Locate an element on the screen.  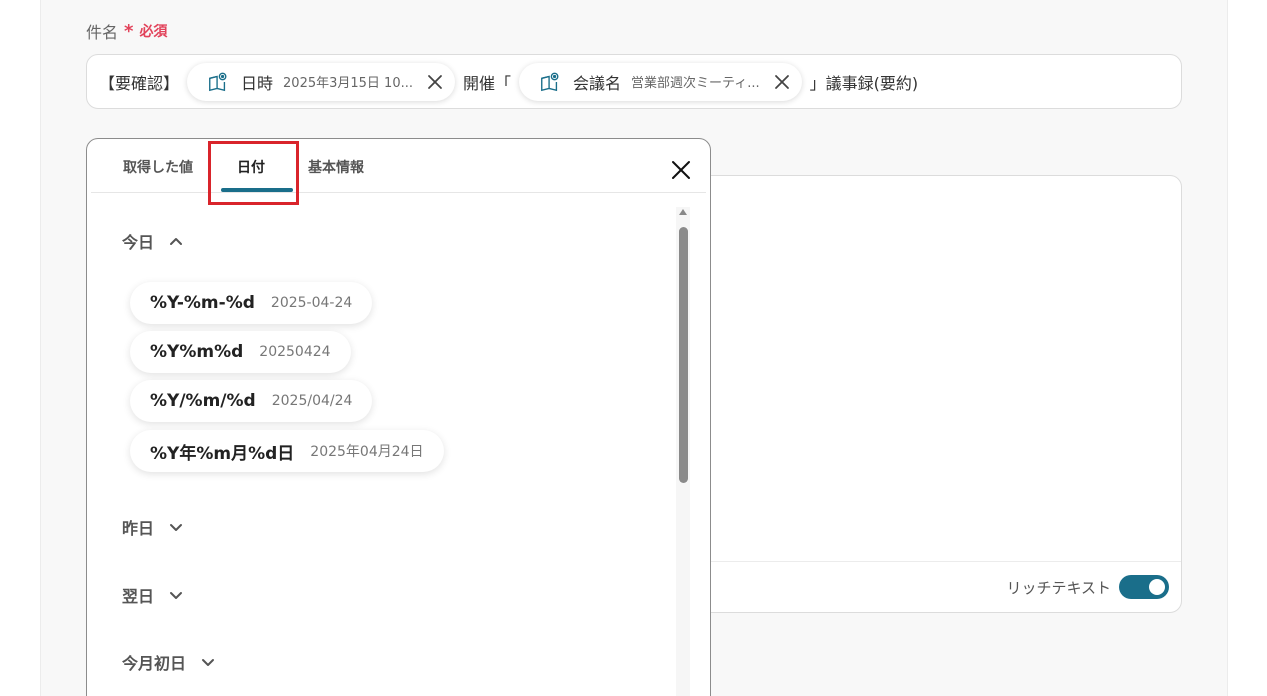
section-month-first-day: 今月初日 is located at coordinates (169, 662).